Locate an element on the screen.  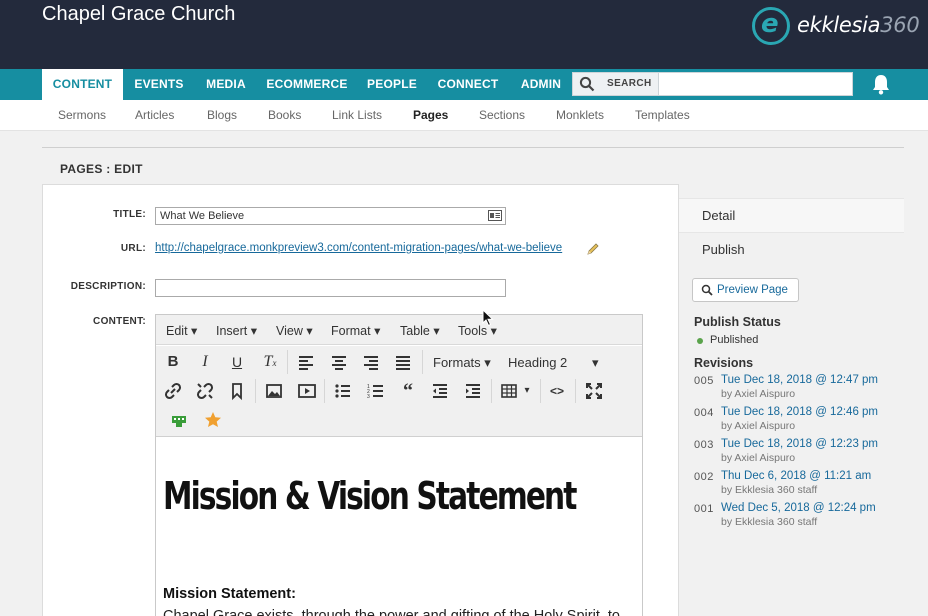
numbered-list-icon: 123 is located at coordinates (376, 391).